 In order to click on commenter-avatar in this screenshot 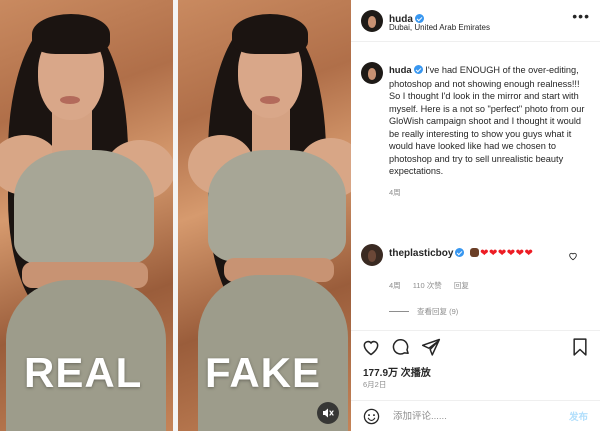, I will do `click(372, 255)`.